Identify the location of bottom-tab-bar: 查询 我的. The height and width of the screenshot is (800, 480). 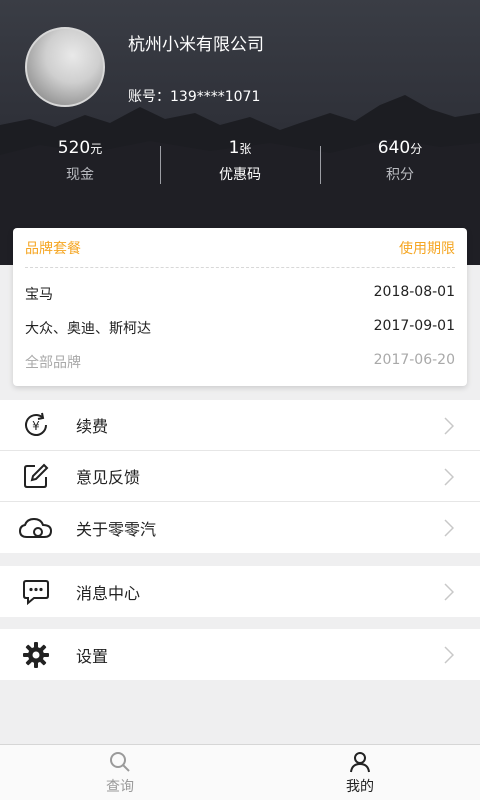
(240, 772).